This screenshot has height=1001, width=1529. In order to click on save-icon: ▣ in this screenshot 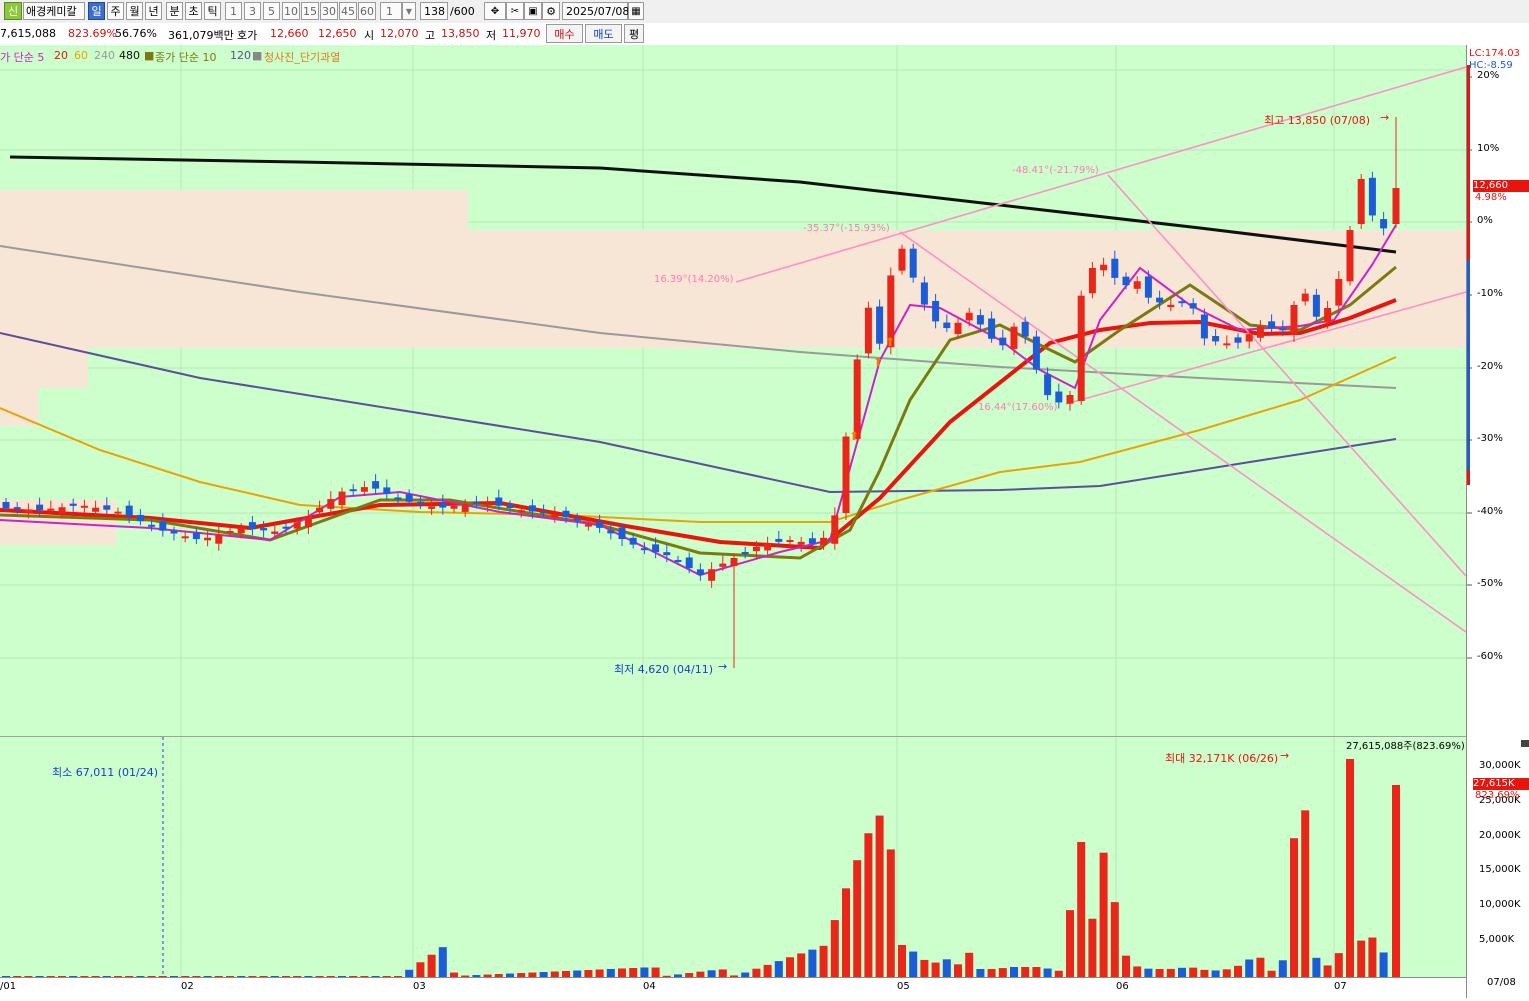, I will do `click(533, 11)`.